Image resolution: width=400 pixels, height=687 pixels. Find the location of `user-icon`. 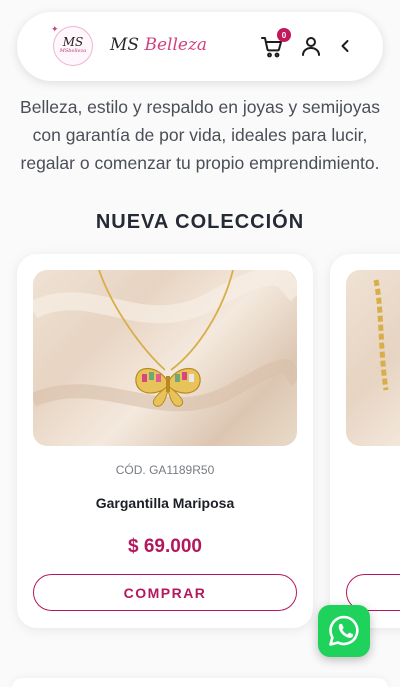

user-icon is located at coordinates (311, 46).